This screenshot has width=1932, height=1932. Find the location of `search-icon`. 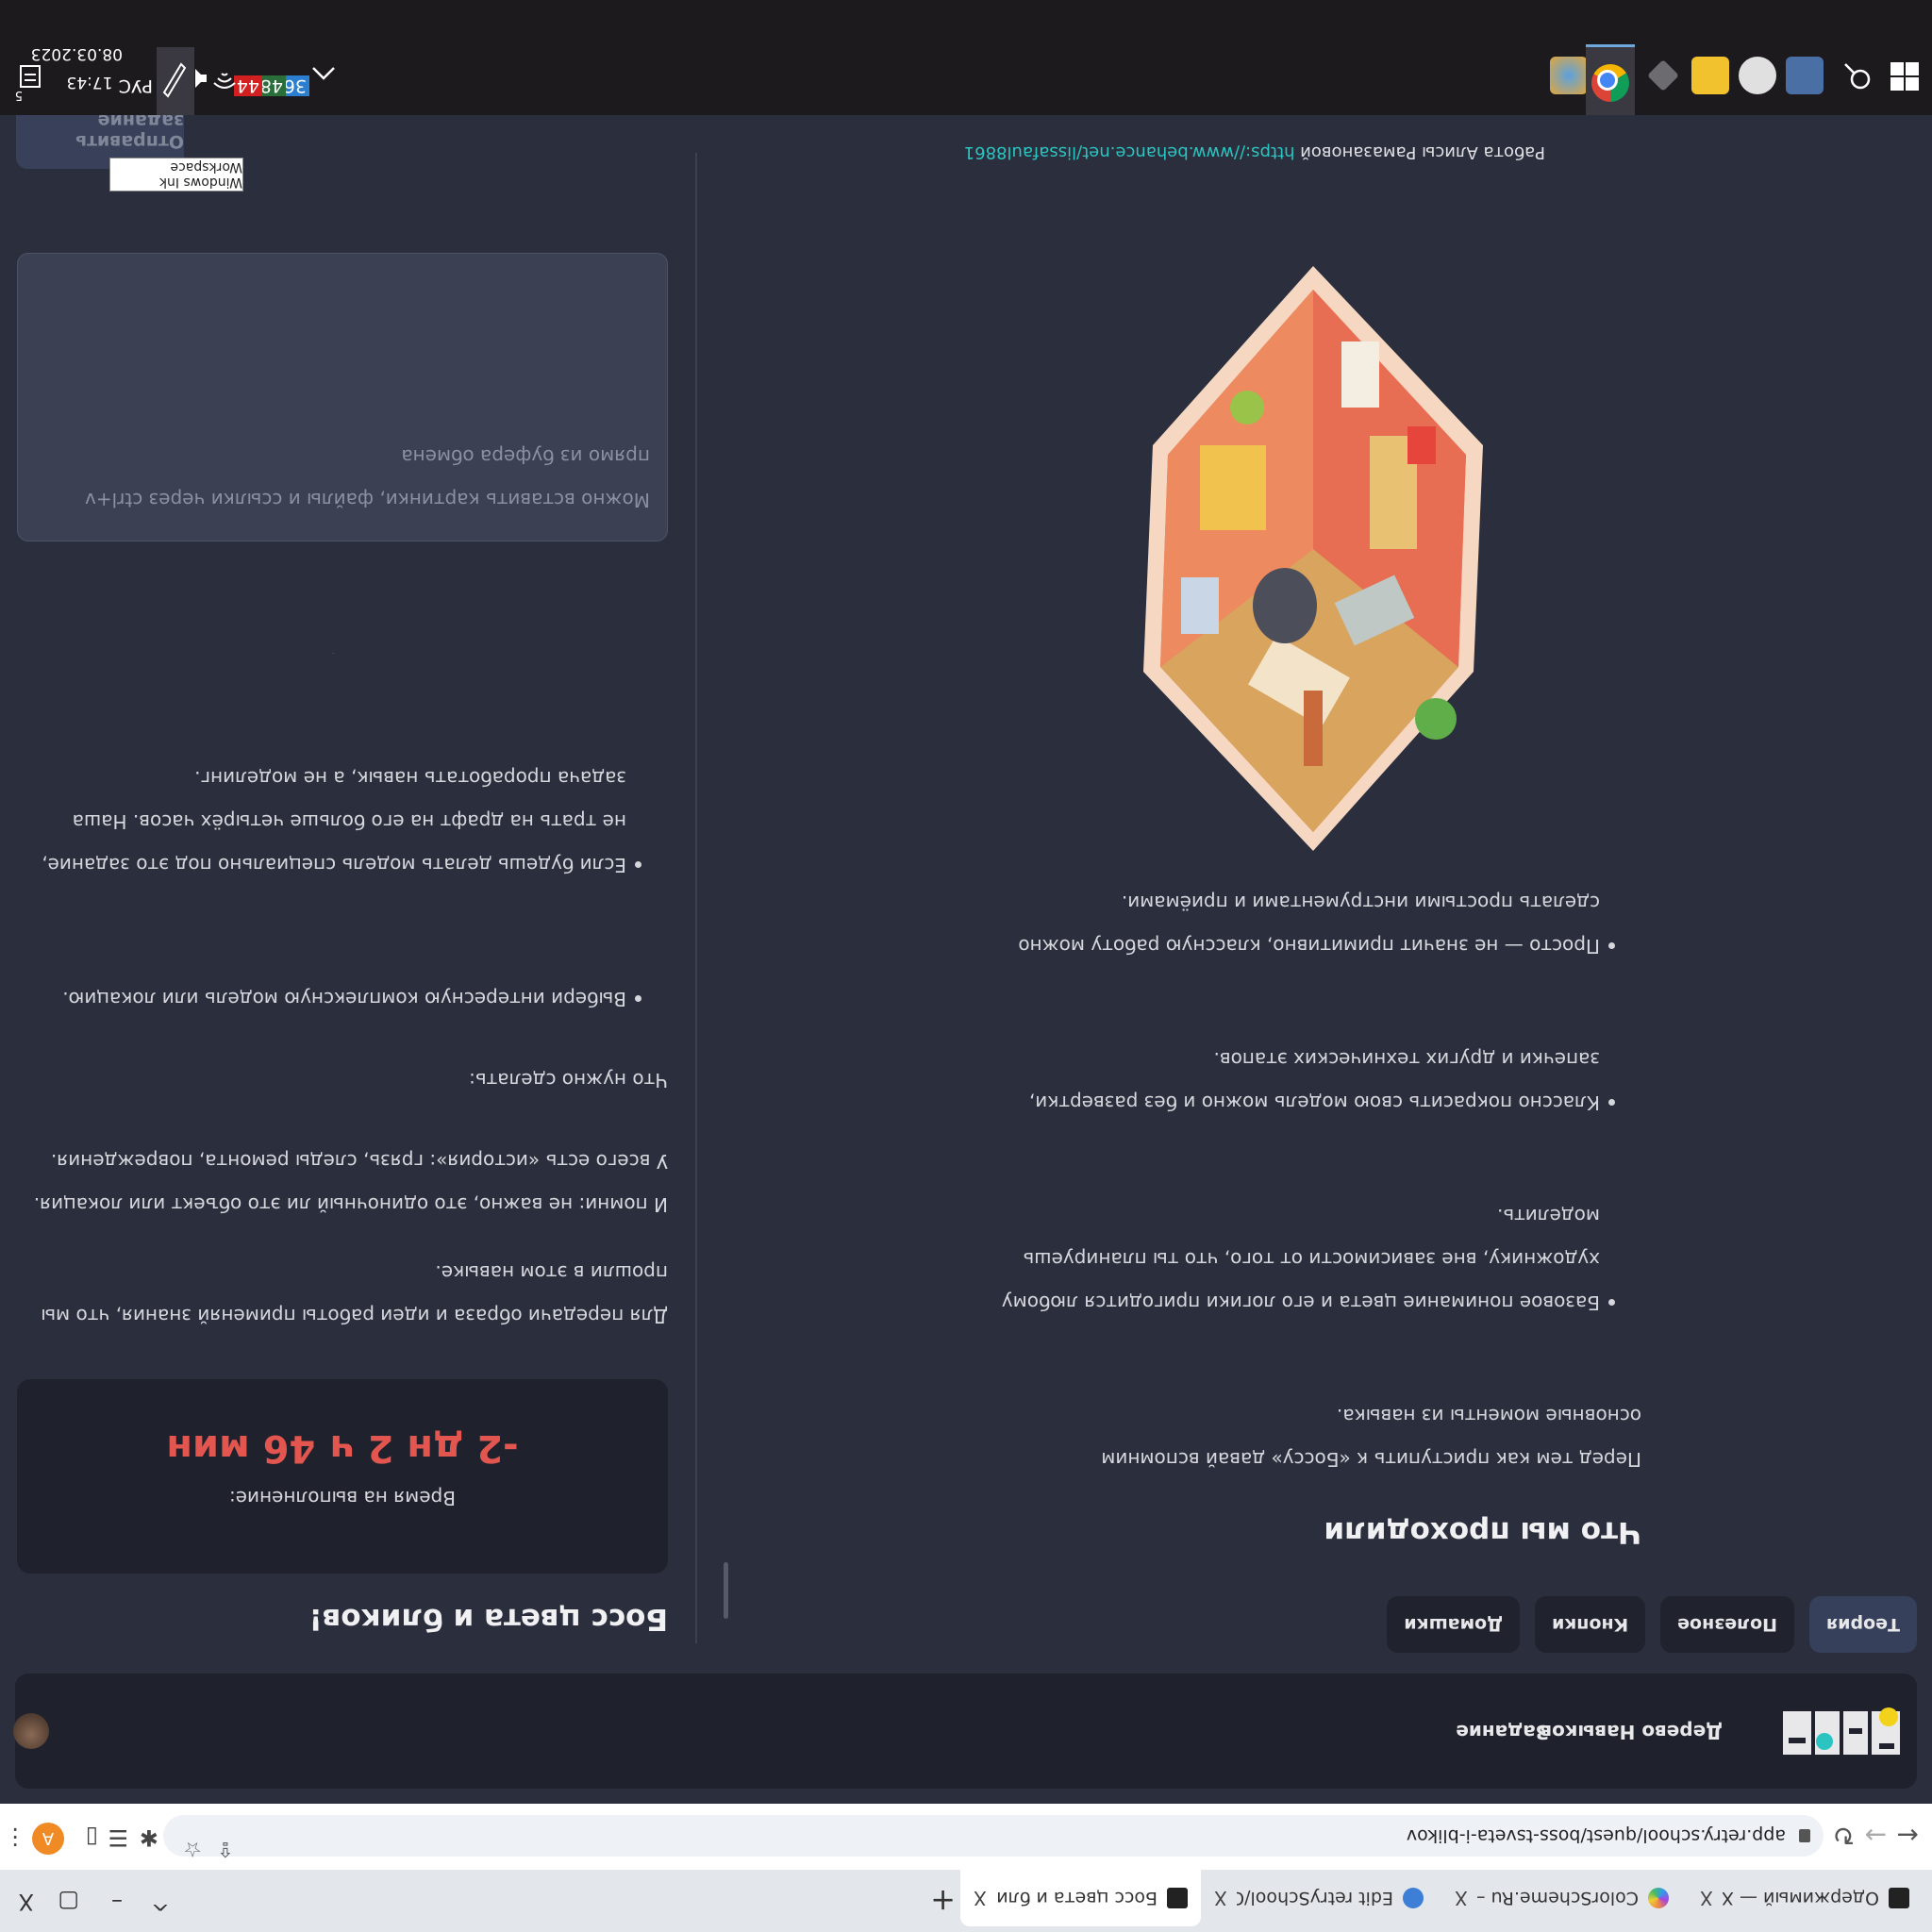

search-icon is located at coordinates (1858, 76).